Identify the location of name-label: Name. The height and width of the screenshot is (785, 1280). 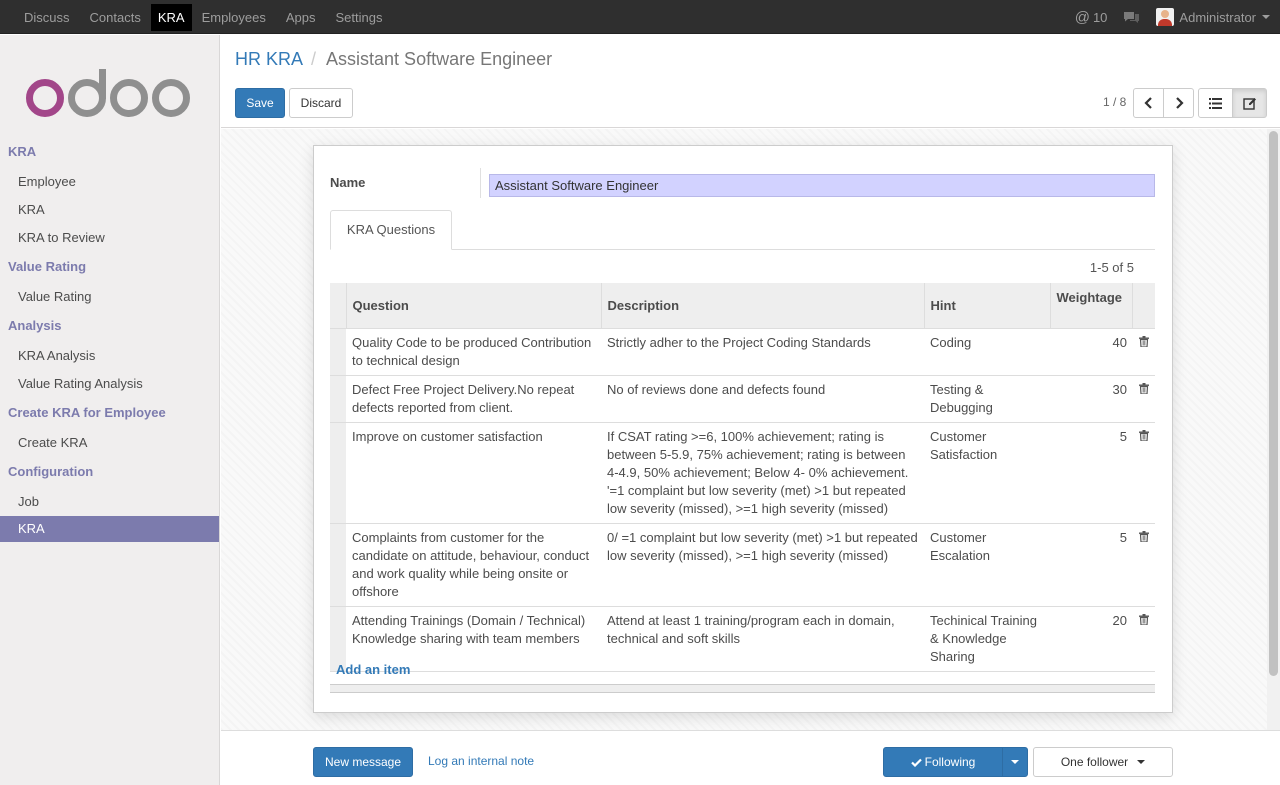
(348, 182).